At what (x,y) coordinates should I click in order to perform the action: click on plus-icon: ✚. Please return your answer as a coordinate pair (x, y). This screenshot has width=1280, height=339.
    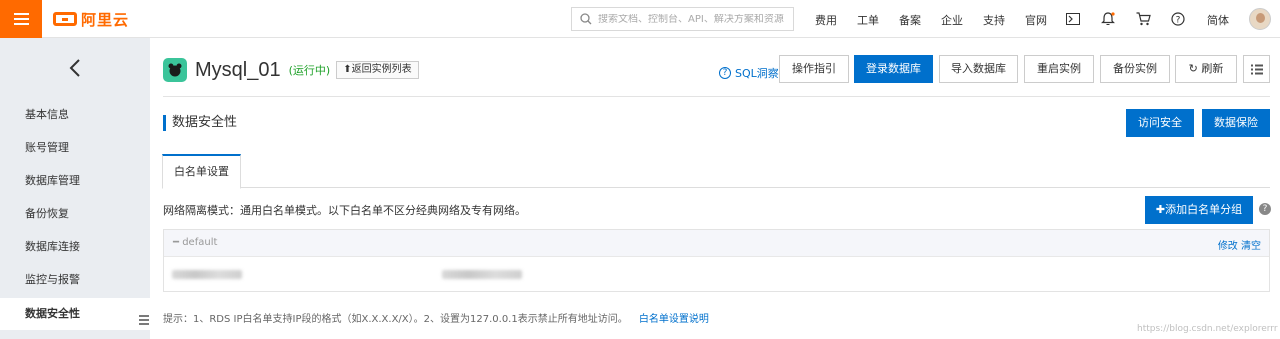
    Looking at the image, I should click on (1160, 209).